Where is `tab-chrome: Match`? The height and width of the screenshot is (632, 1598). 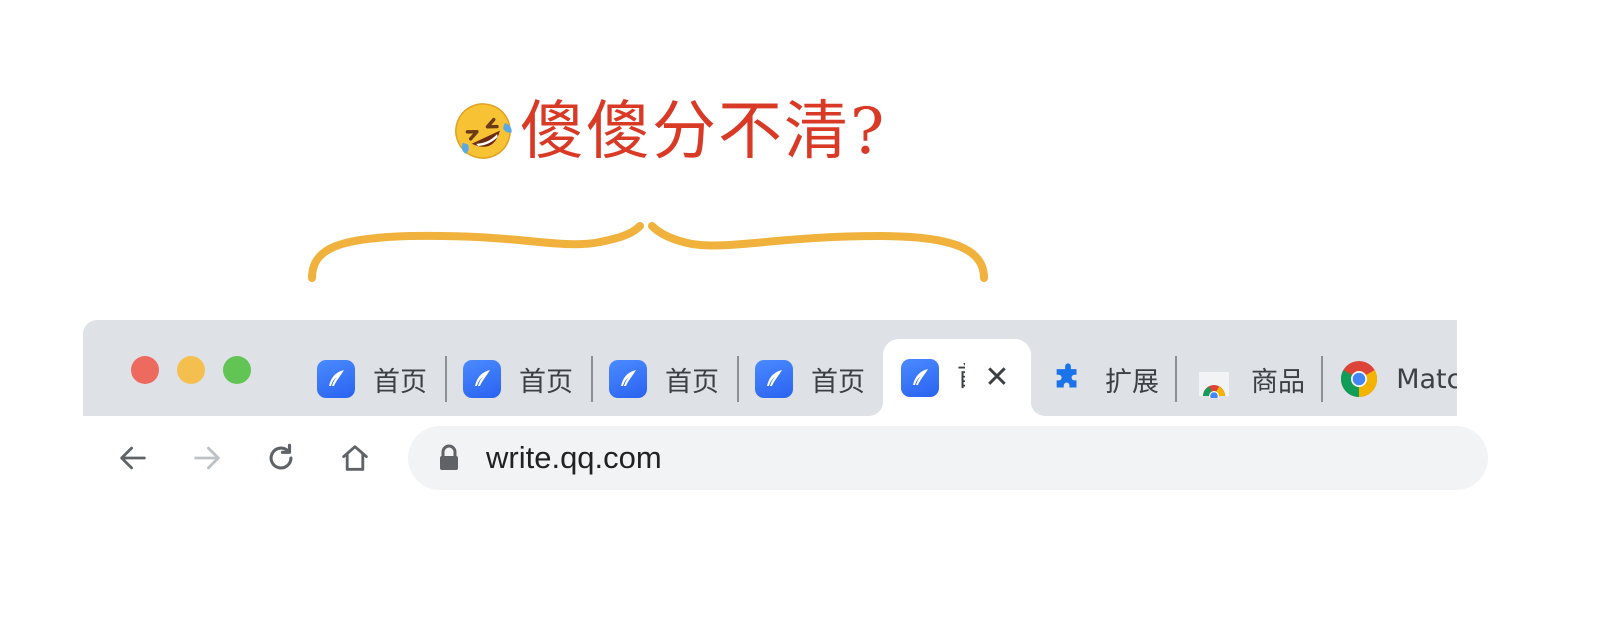 tab-chrome: Match is located at coordinates (1398, 379).